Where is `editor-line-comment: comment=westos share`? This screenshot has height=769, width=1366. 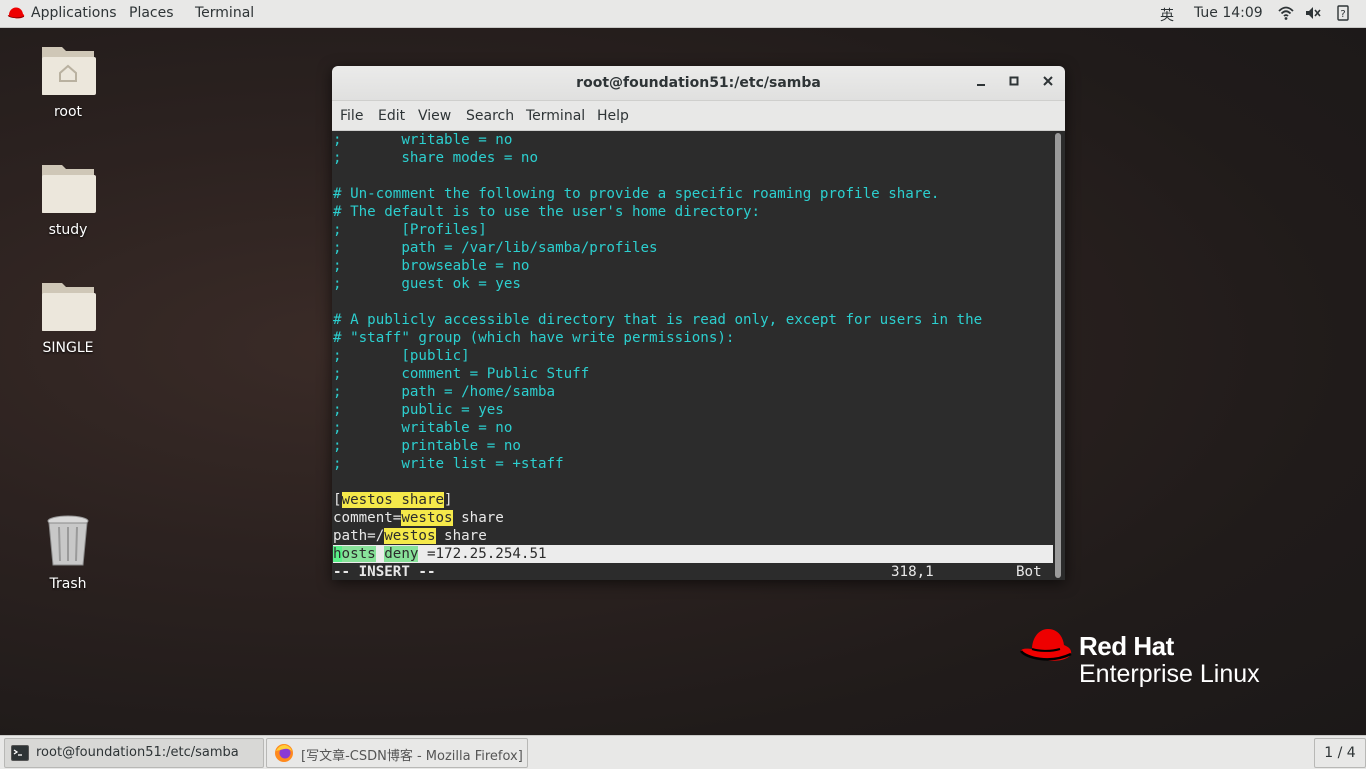
editor-line-comment: comment=westos share is located at coordinates (418, 518).